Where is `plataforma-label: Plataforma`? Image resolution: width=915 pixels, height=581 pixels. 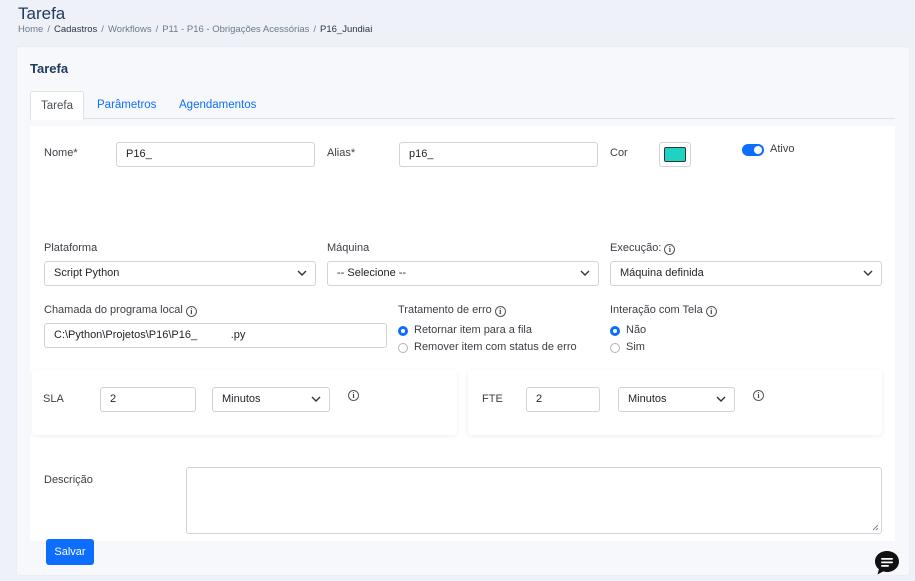
plataforma-label: Plataforma is located at coordinates (71, 248).